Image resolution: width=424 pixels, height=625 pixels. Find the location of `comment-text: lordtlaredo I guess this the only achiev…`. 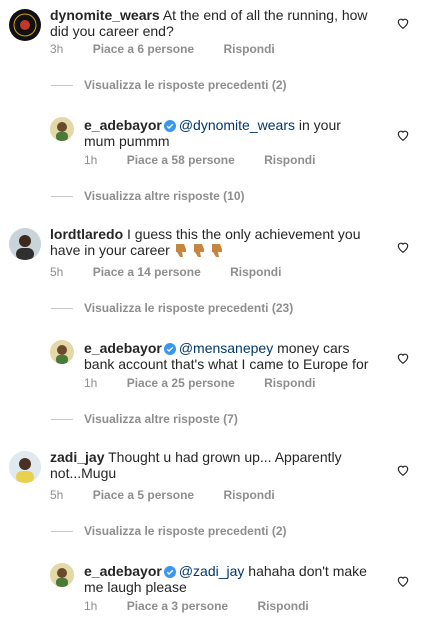

comment-text: lordtlaredo I guess this the only achiev… is located at coordinates (210, 243).